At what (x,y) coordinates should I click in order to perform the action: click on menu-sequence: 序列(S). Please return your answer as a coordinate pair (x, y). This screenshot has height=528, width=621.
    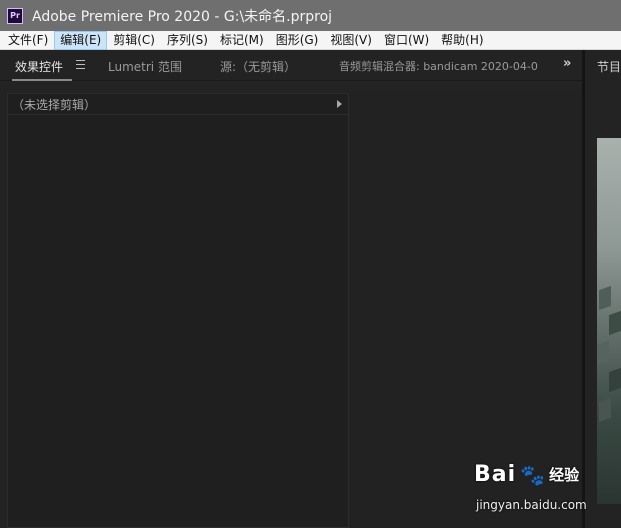
    Looking at the image, I should click on (187, 40).